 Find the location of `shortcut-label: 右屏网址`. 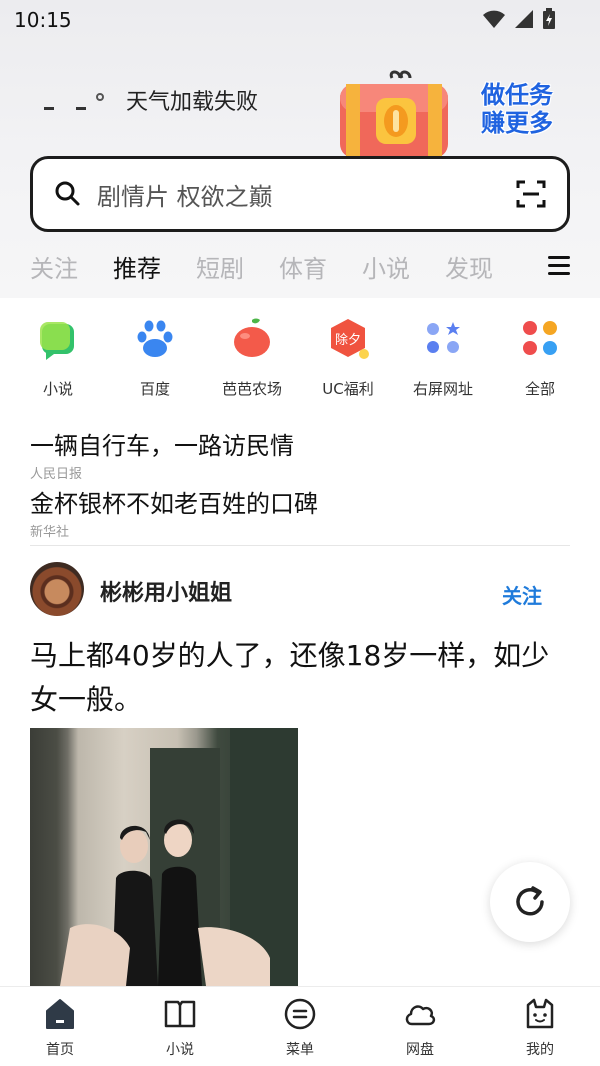

shortcut-label: 右屏网址 is located at coordinates (442, 389).